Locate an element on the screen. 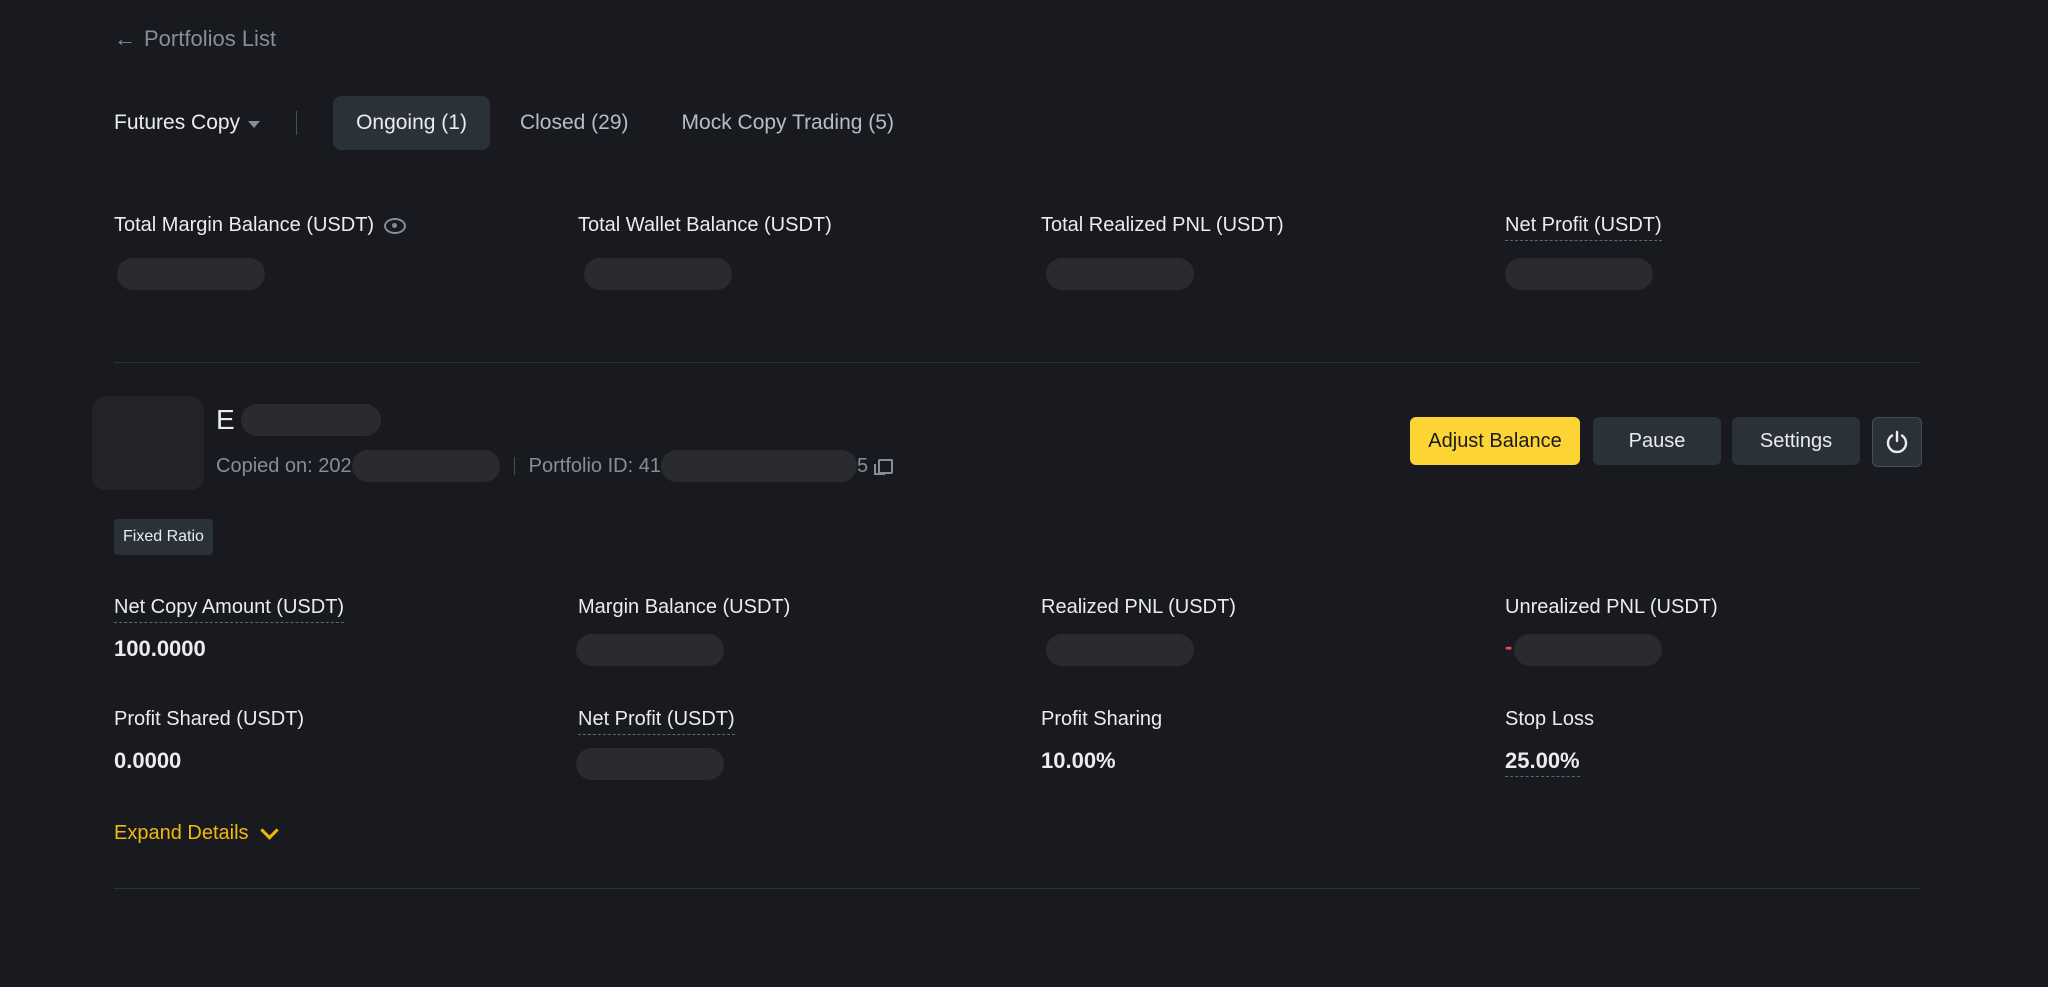 This screenshot has width=2048, height=987. net-profit-label-row: Net Profit (USDT) is located at coordinates (656, 721).